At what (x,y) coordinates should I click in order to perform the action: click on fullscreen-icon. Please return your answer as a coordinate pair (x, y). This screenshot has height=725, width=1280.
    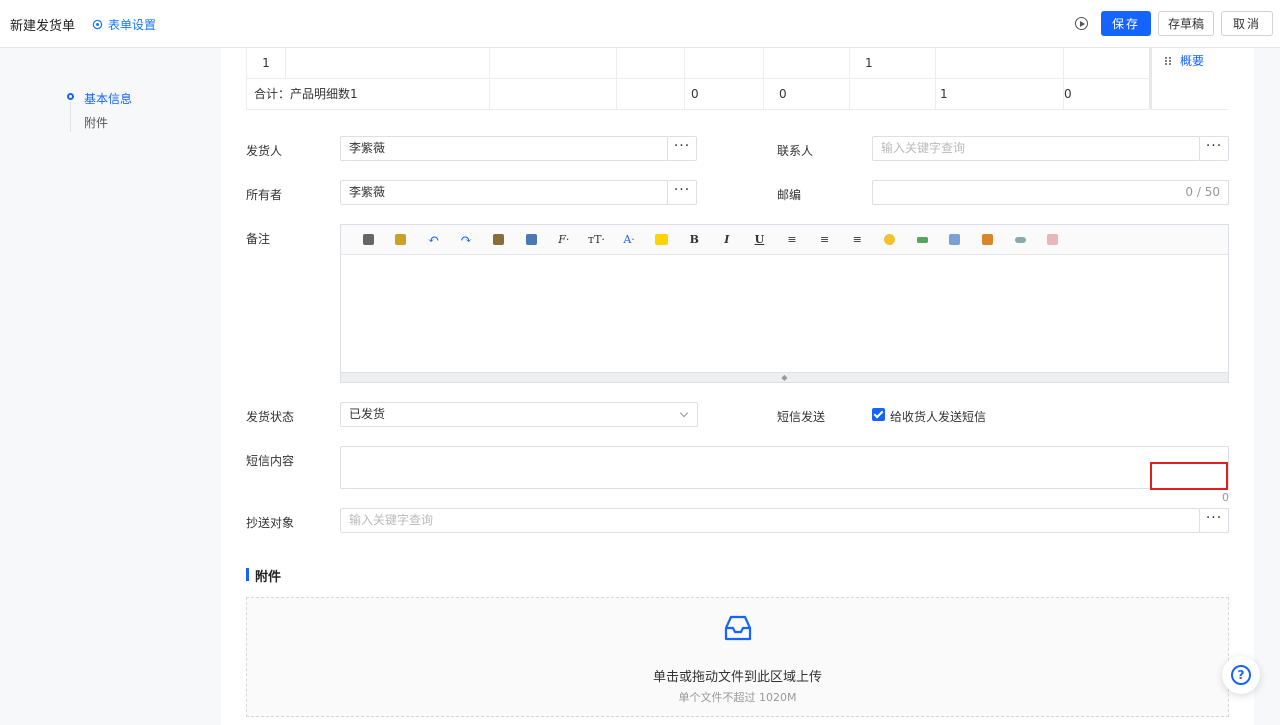
    Looking at the image, I should click on (1052, 240).